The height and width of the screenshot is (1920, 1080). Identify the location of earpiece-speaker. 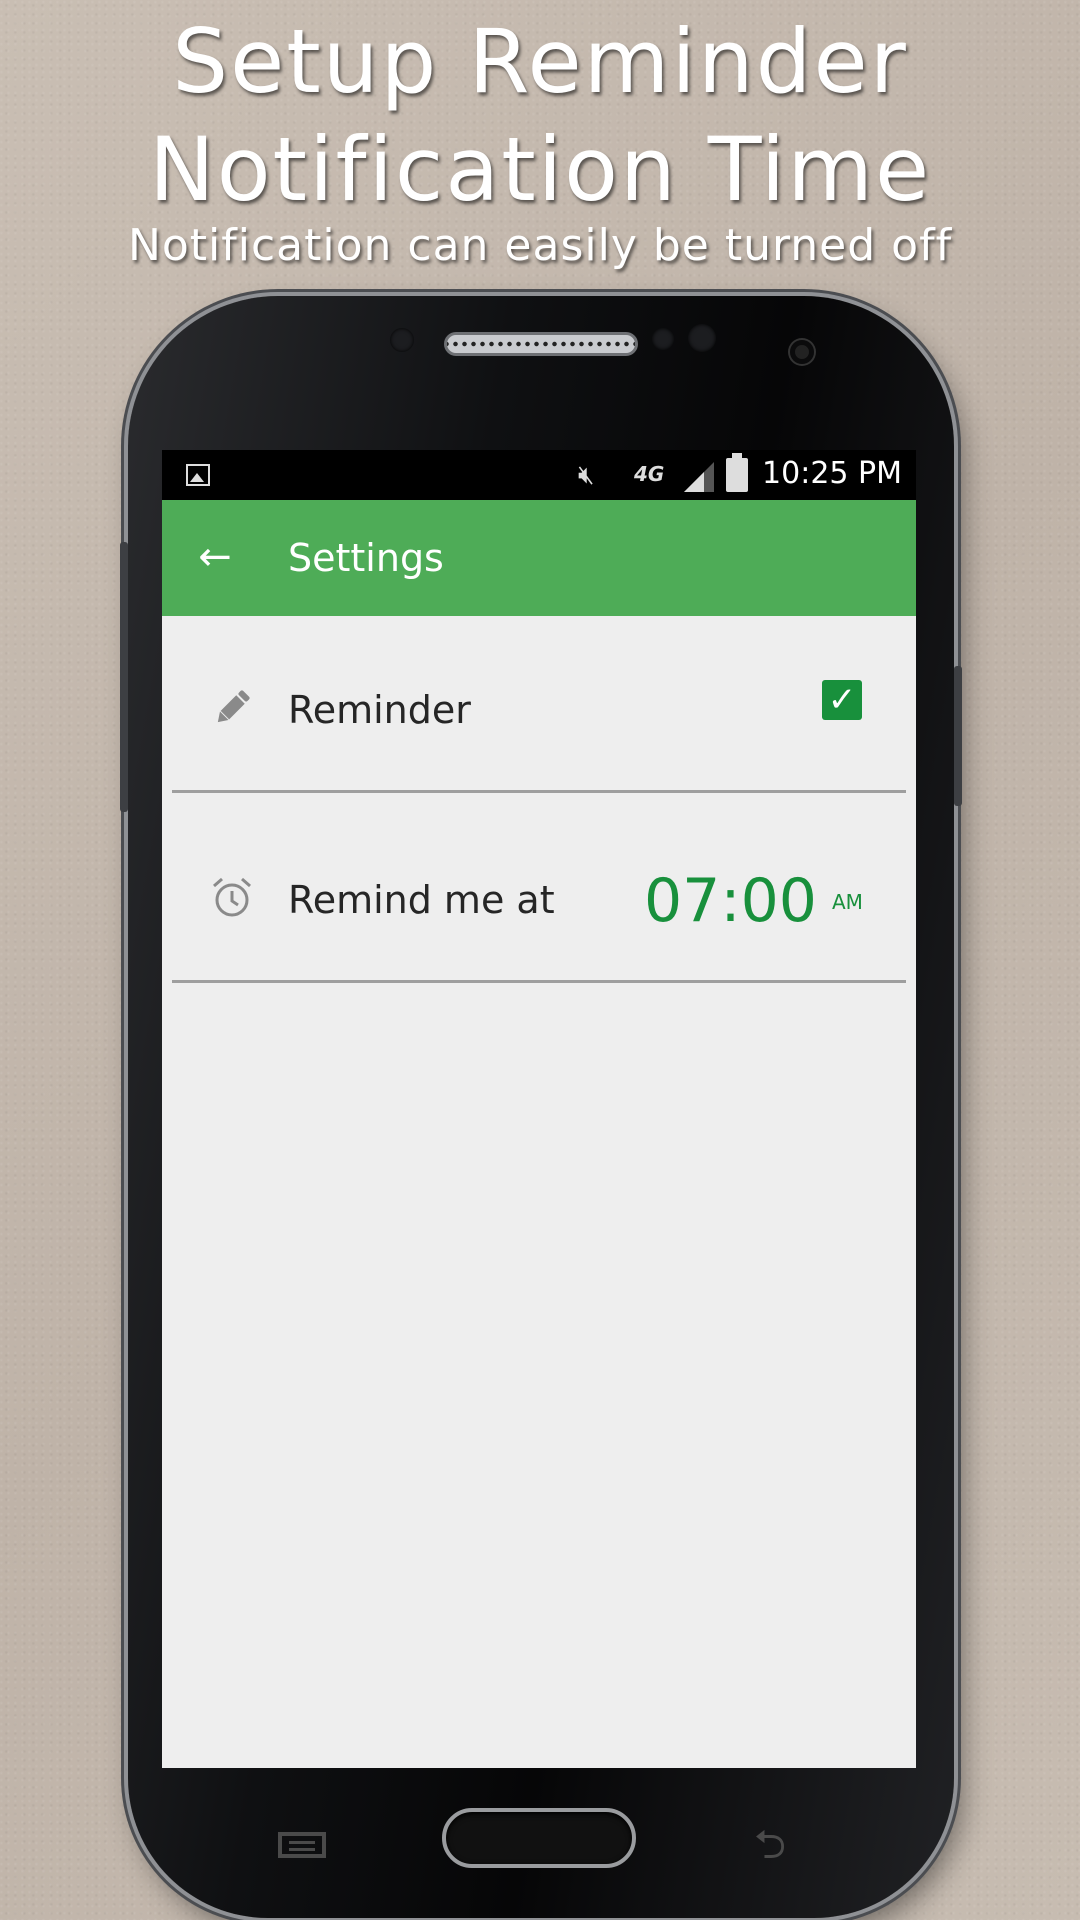
(541, 344).